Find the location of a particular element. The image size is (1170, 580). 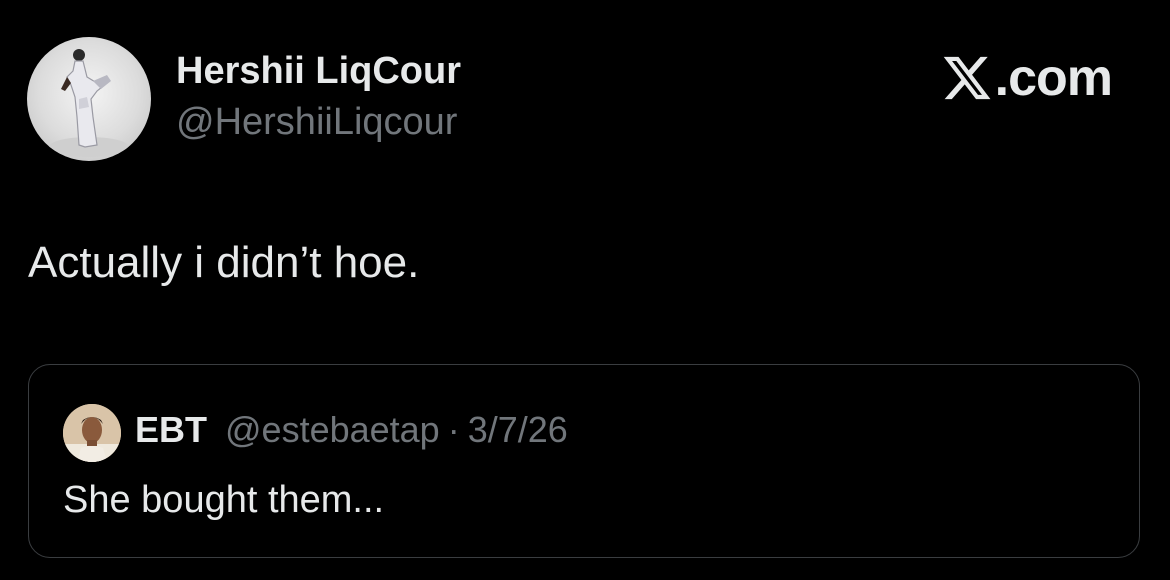

quoted-author-handle: @estebaetap is located at coordinates (332, 430).